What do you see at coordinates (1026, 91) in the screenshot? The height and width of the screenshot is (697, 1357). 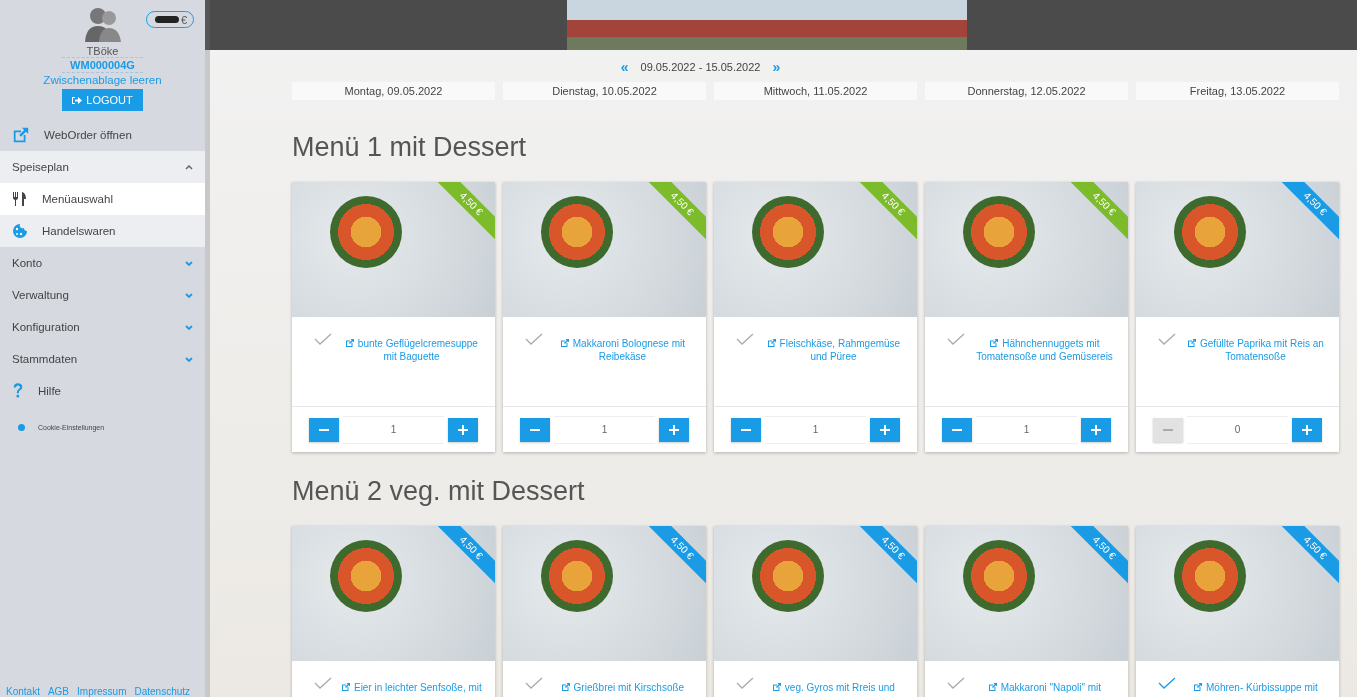 I see `day-header: Donnerstag, 12.05.2022` at bounding box center [1026, 91].